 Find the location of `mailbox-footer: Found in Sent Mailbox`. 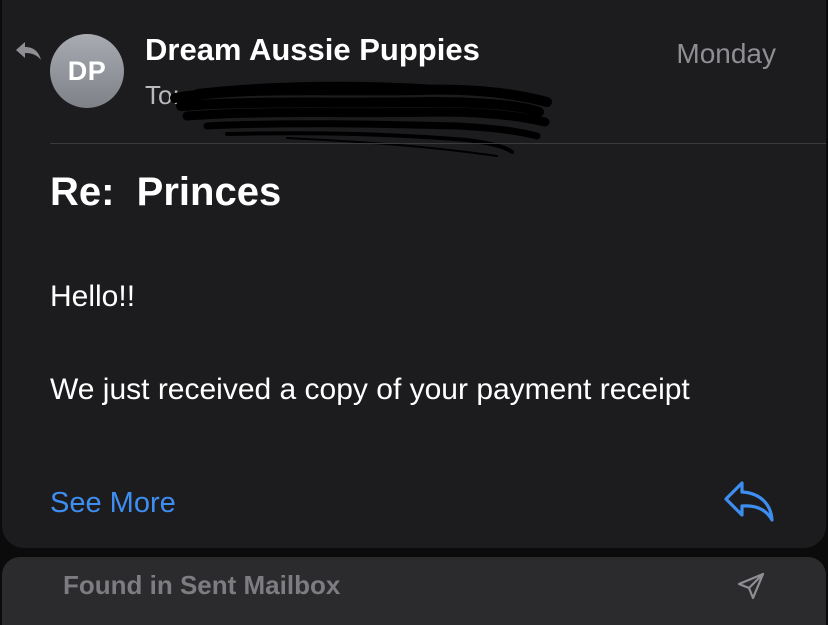

mailbox-footer: Found in Sent Mailbox is located at coordinates (414, 591).